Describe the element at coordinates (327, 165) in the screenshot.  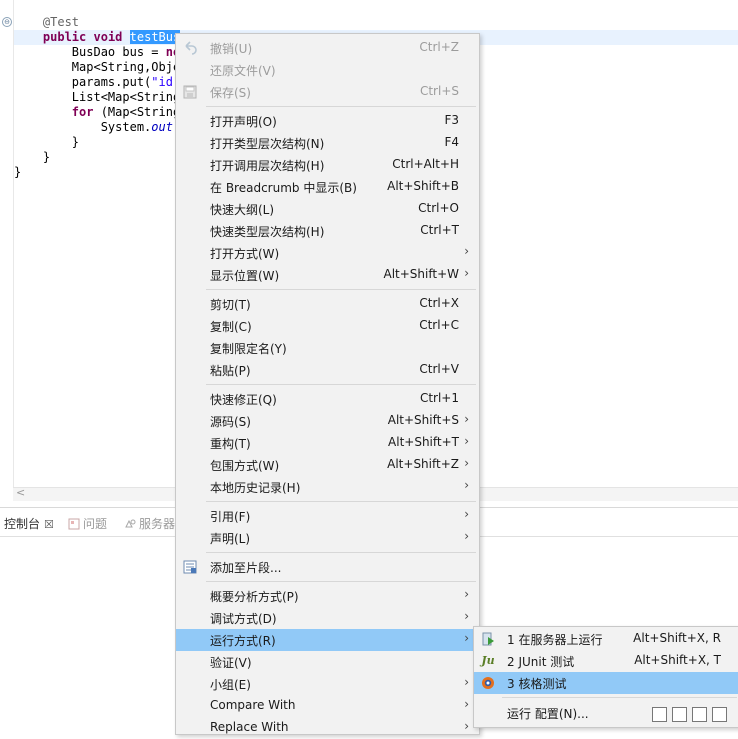
I see `menu-item: 打开调用层次结构(H) Ctrl+Alt+H` at that location.